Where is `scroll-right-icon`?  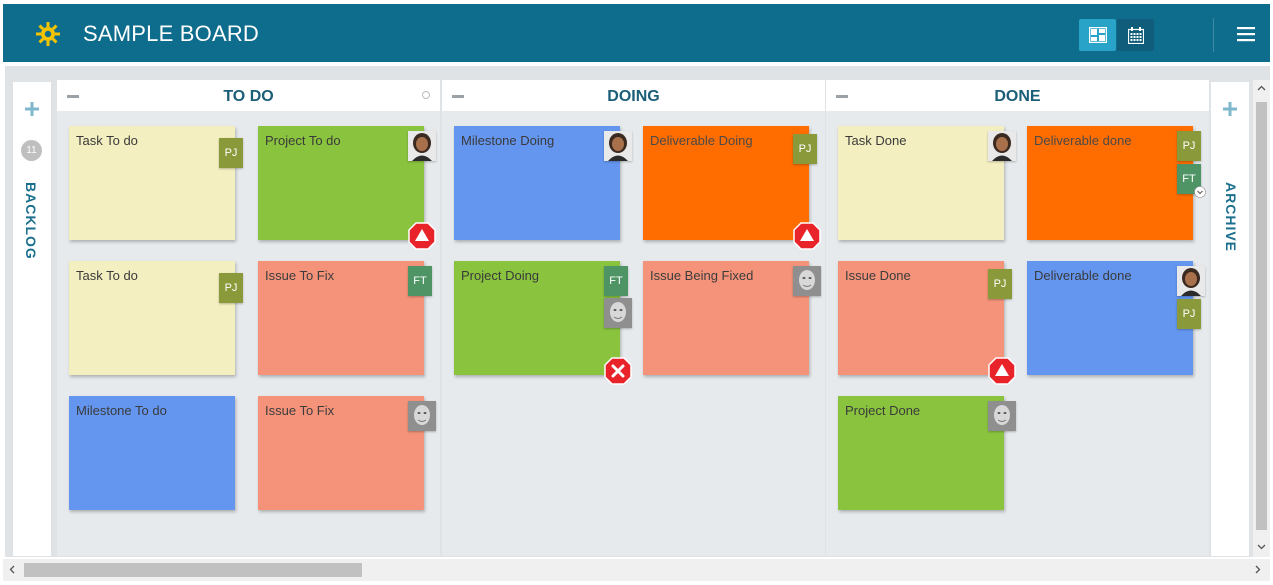 scroll-right-icon is located at coordinates (1257, 569).